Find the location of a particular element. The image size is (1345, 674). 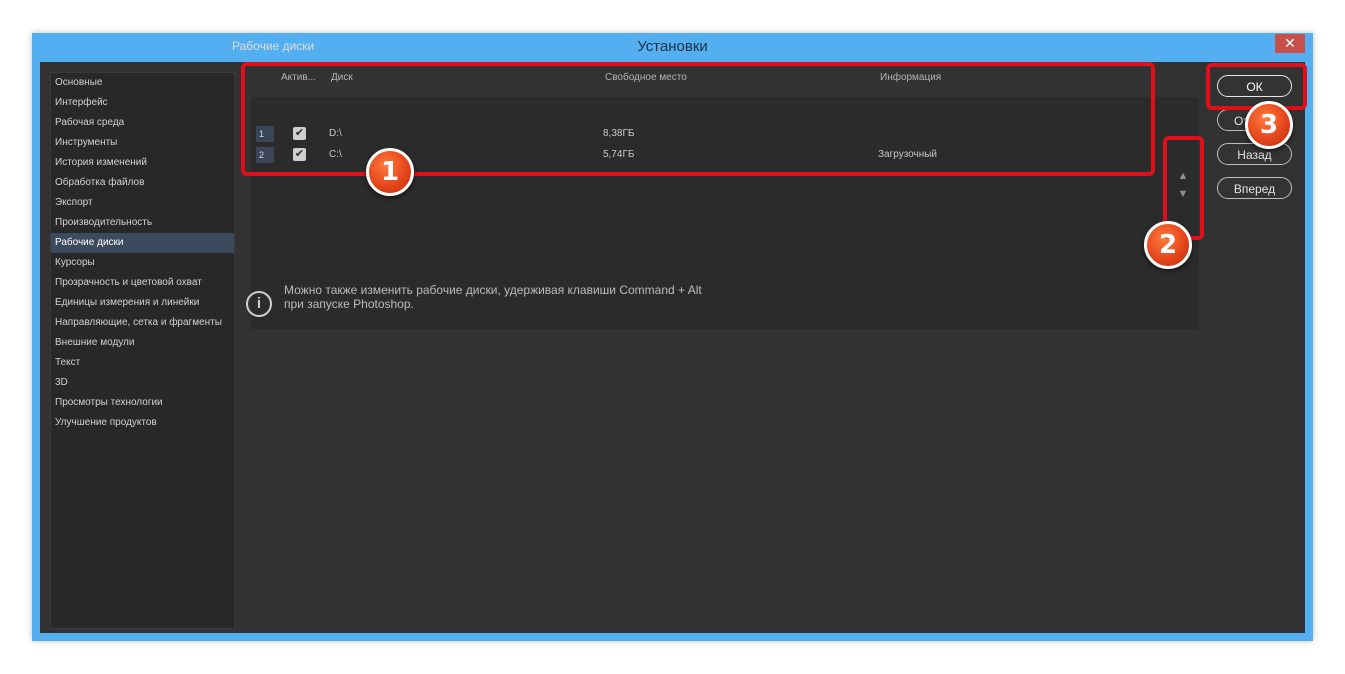

annotation-badge-2: 2 is located at coordinates (1168, 245).